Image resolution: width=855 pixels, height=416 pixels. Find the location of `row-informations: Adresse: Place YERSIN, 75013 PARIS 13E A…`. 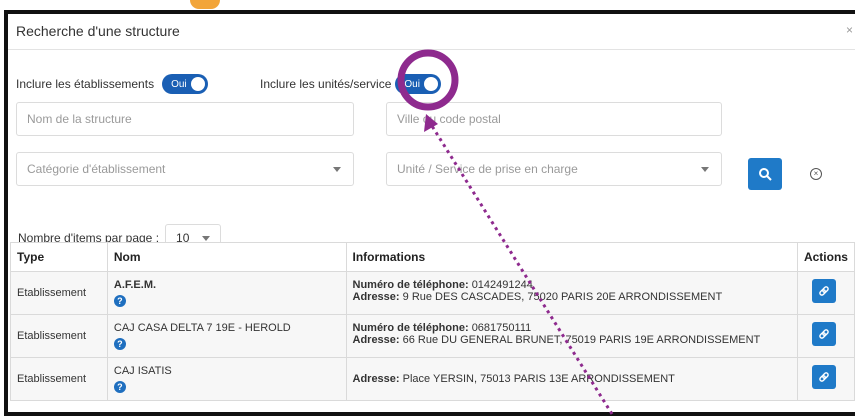

row-informations: Adresse: Place YERSIN, 75013 PARIS 13E A… is located at coordinates (571, 379).